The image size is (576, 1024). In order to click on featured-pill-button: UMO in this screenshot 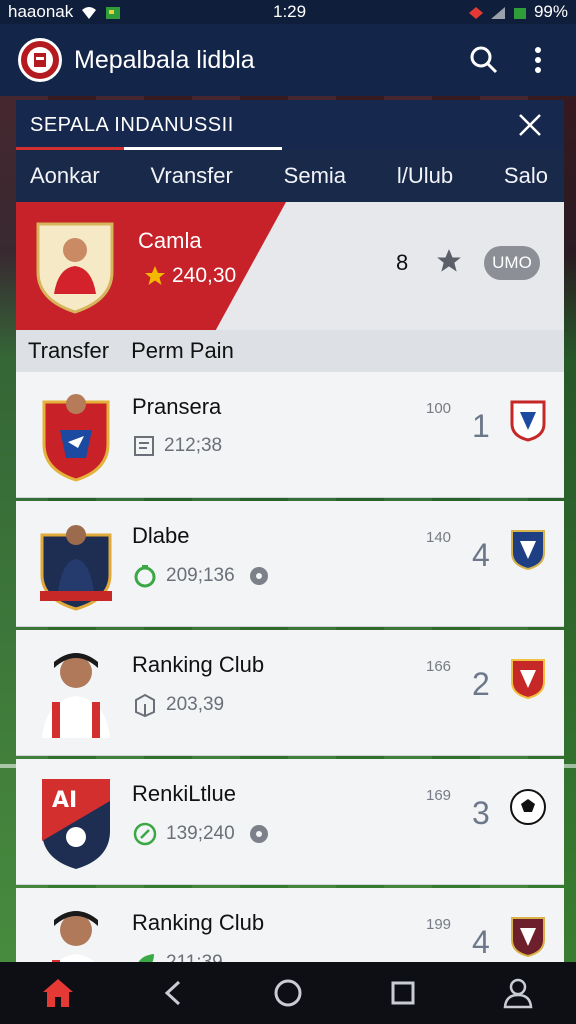, I will do `click(512, 263)`.